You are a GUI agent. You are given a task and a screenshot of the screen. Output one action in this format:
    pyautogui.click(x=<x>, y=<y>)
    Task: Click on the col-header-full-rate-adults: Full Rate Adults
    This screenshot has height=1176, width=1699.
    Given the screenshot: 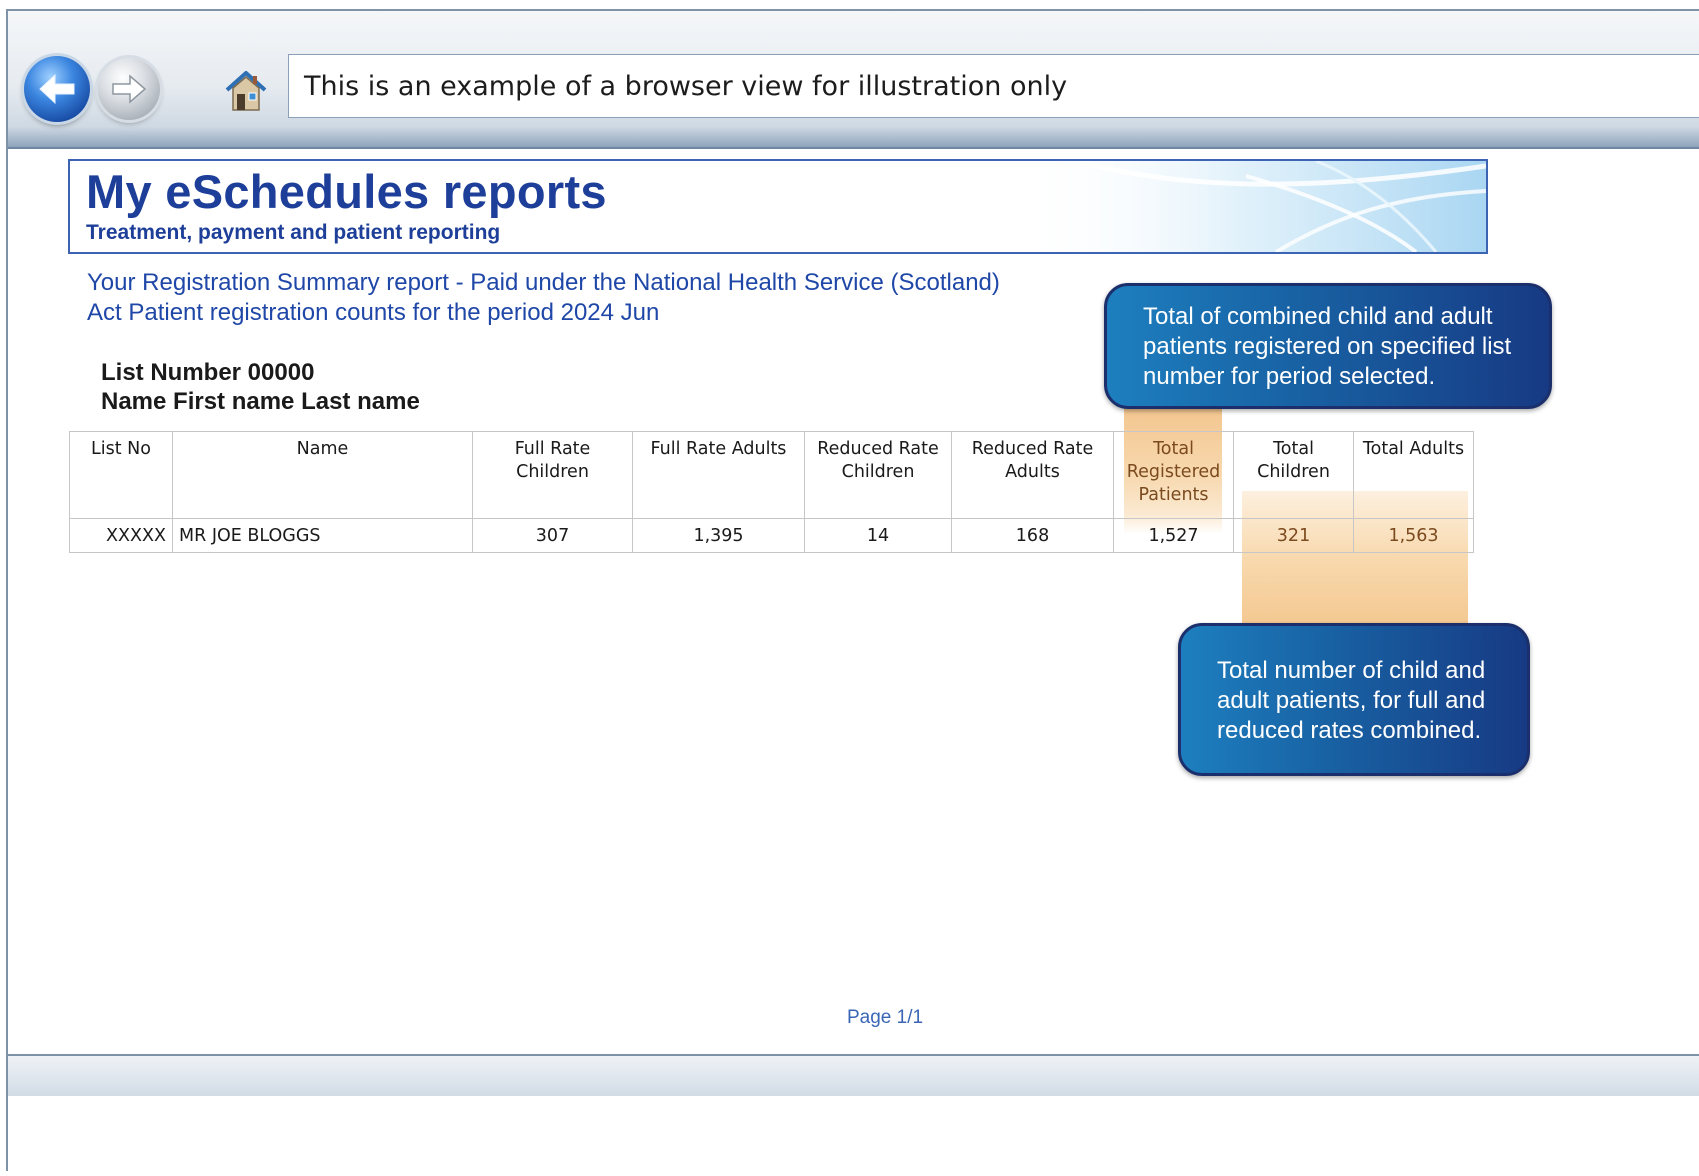 What is the action you would take?
    pyautogui.click(x=718, y=475)
    